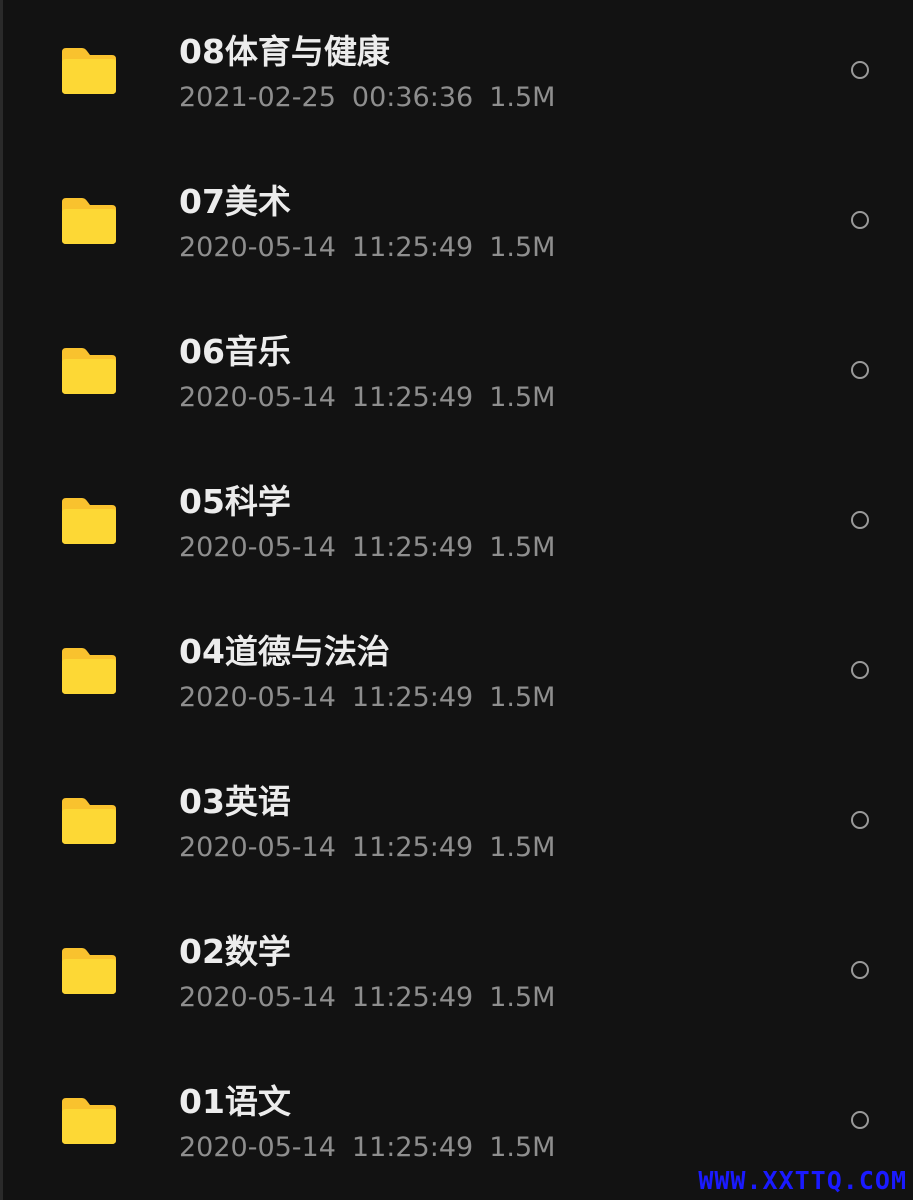 This screenshot has height=1200, width=913. What do you see at coordinates (412, 97) in the screenshot?
I see `modified-time: 00:36:36` at bounding box center [412, 97].